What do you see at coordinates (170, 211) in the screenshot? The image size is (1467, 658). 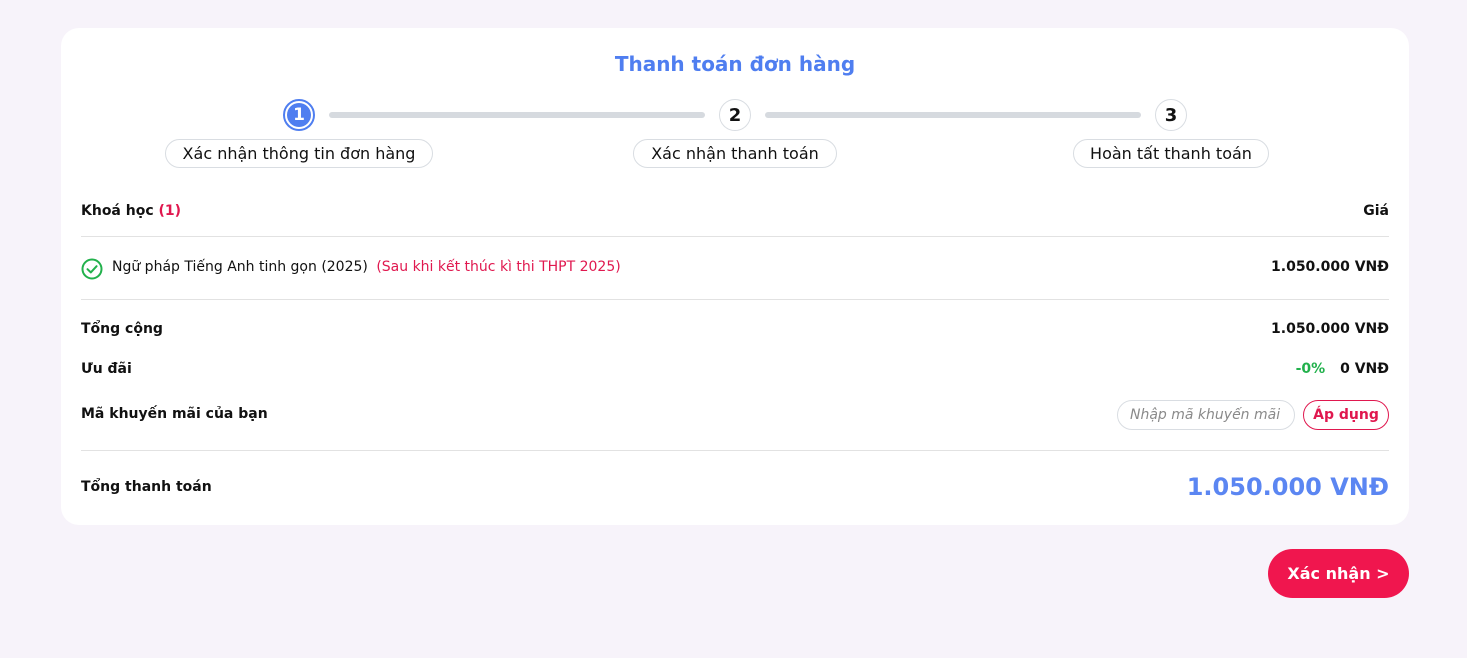 I see `course-count: (1)` at bounding box center [170, 211].